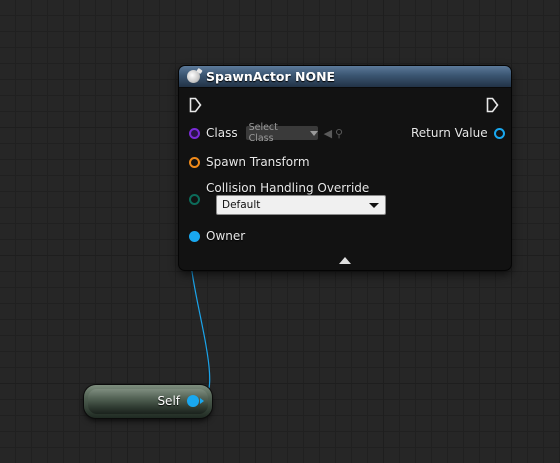 The height and width of the screenshot is (463, 560). Describe the element at coordinates (345, 77) in the screenshot. I see `node-header: SpawnActor NONE` at that location.